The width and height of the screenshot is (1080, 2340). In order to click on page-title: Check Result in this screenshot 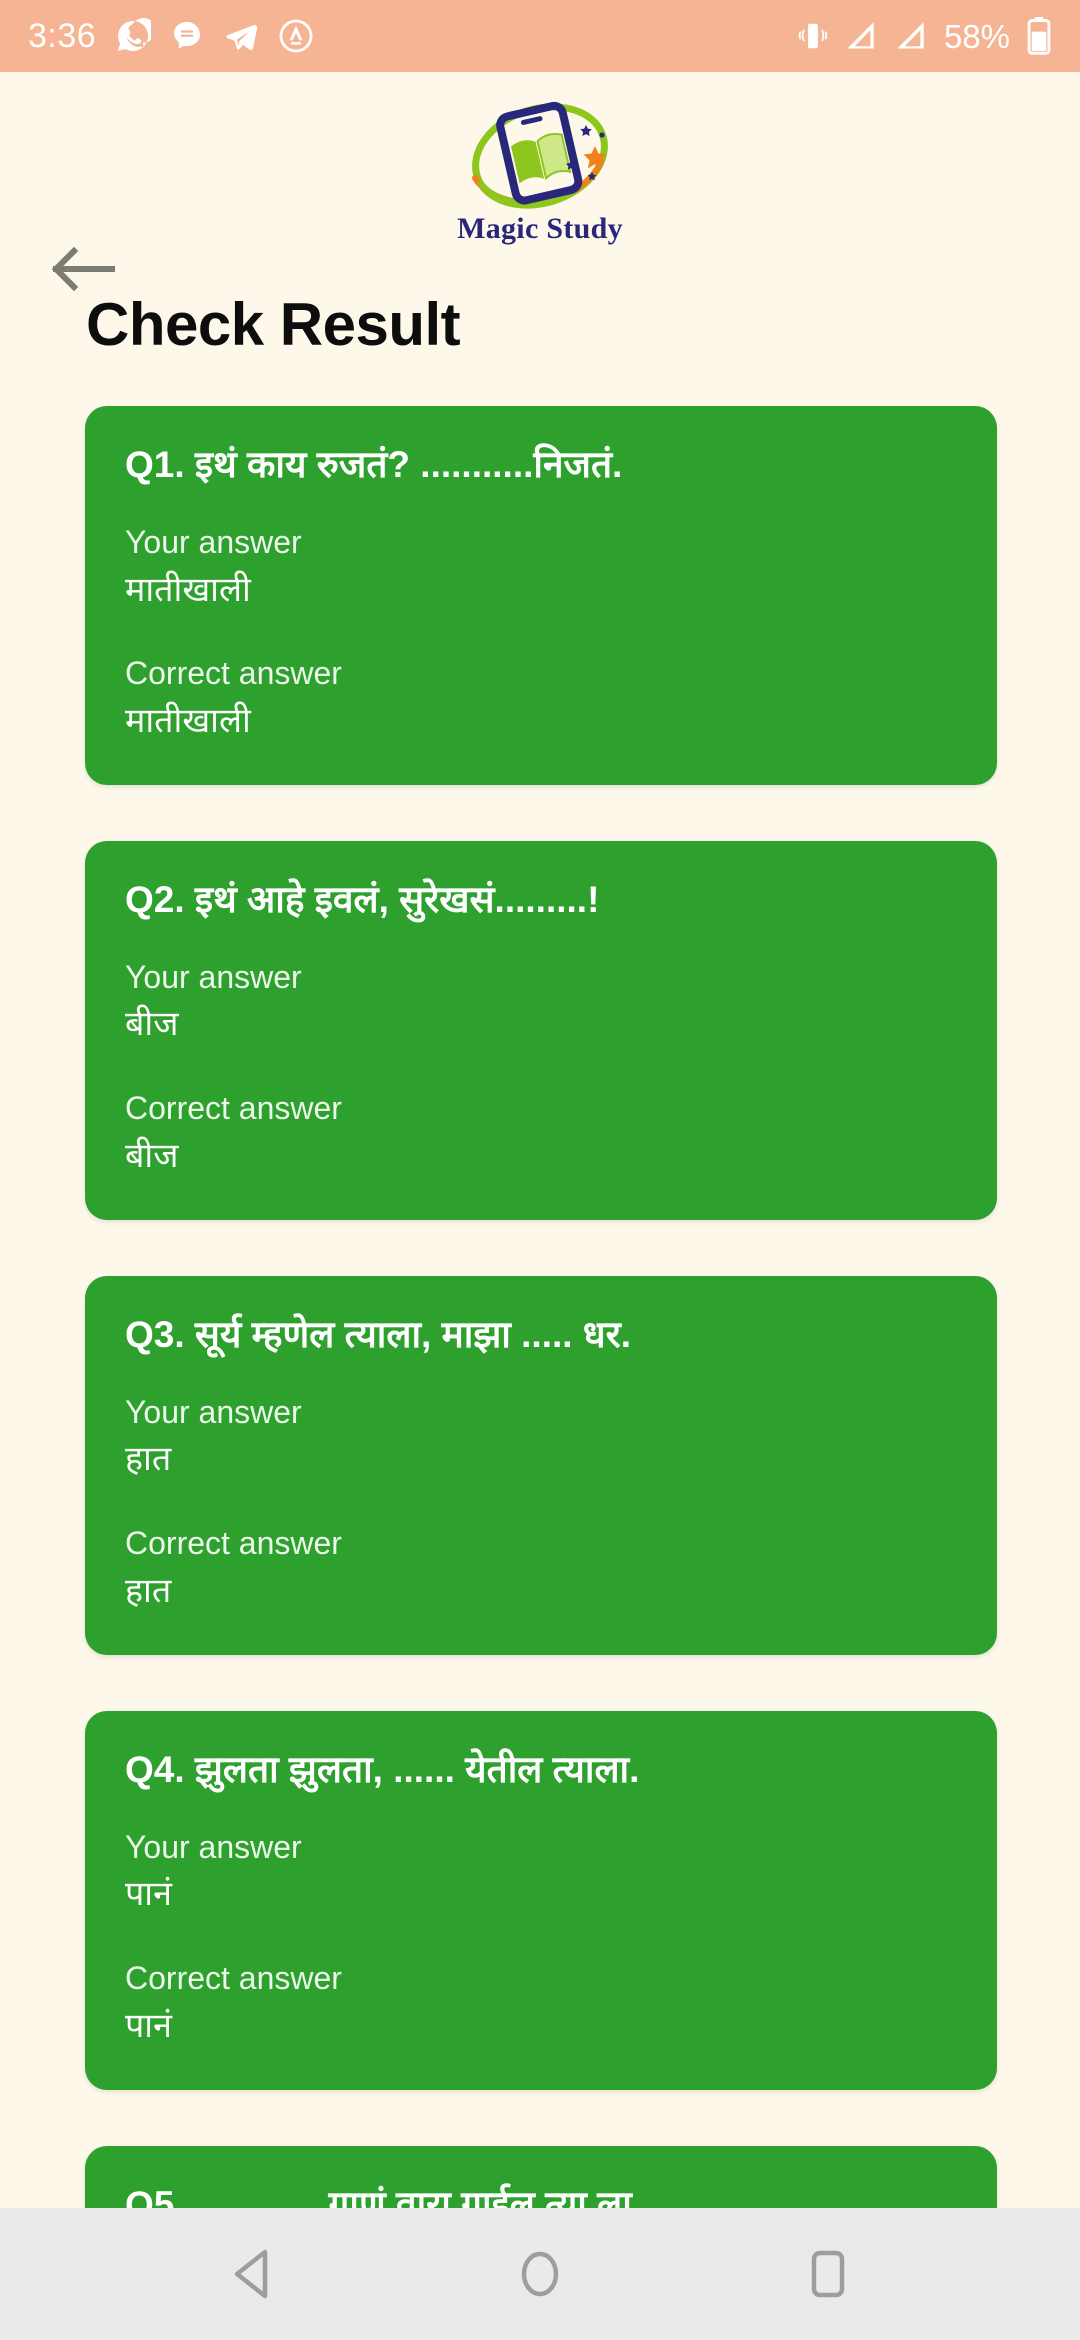, I will do `click(273, 324)`.